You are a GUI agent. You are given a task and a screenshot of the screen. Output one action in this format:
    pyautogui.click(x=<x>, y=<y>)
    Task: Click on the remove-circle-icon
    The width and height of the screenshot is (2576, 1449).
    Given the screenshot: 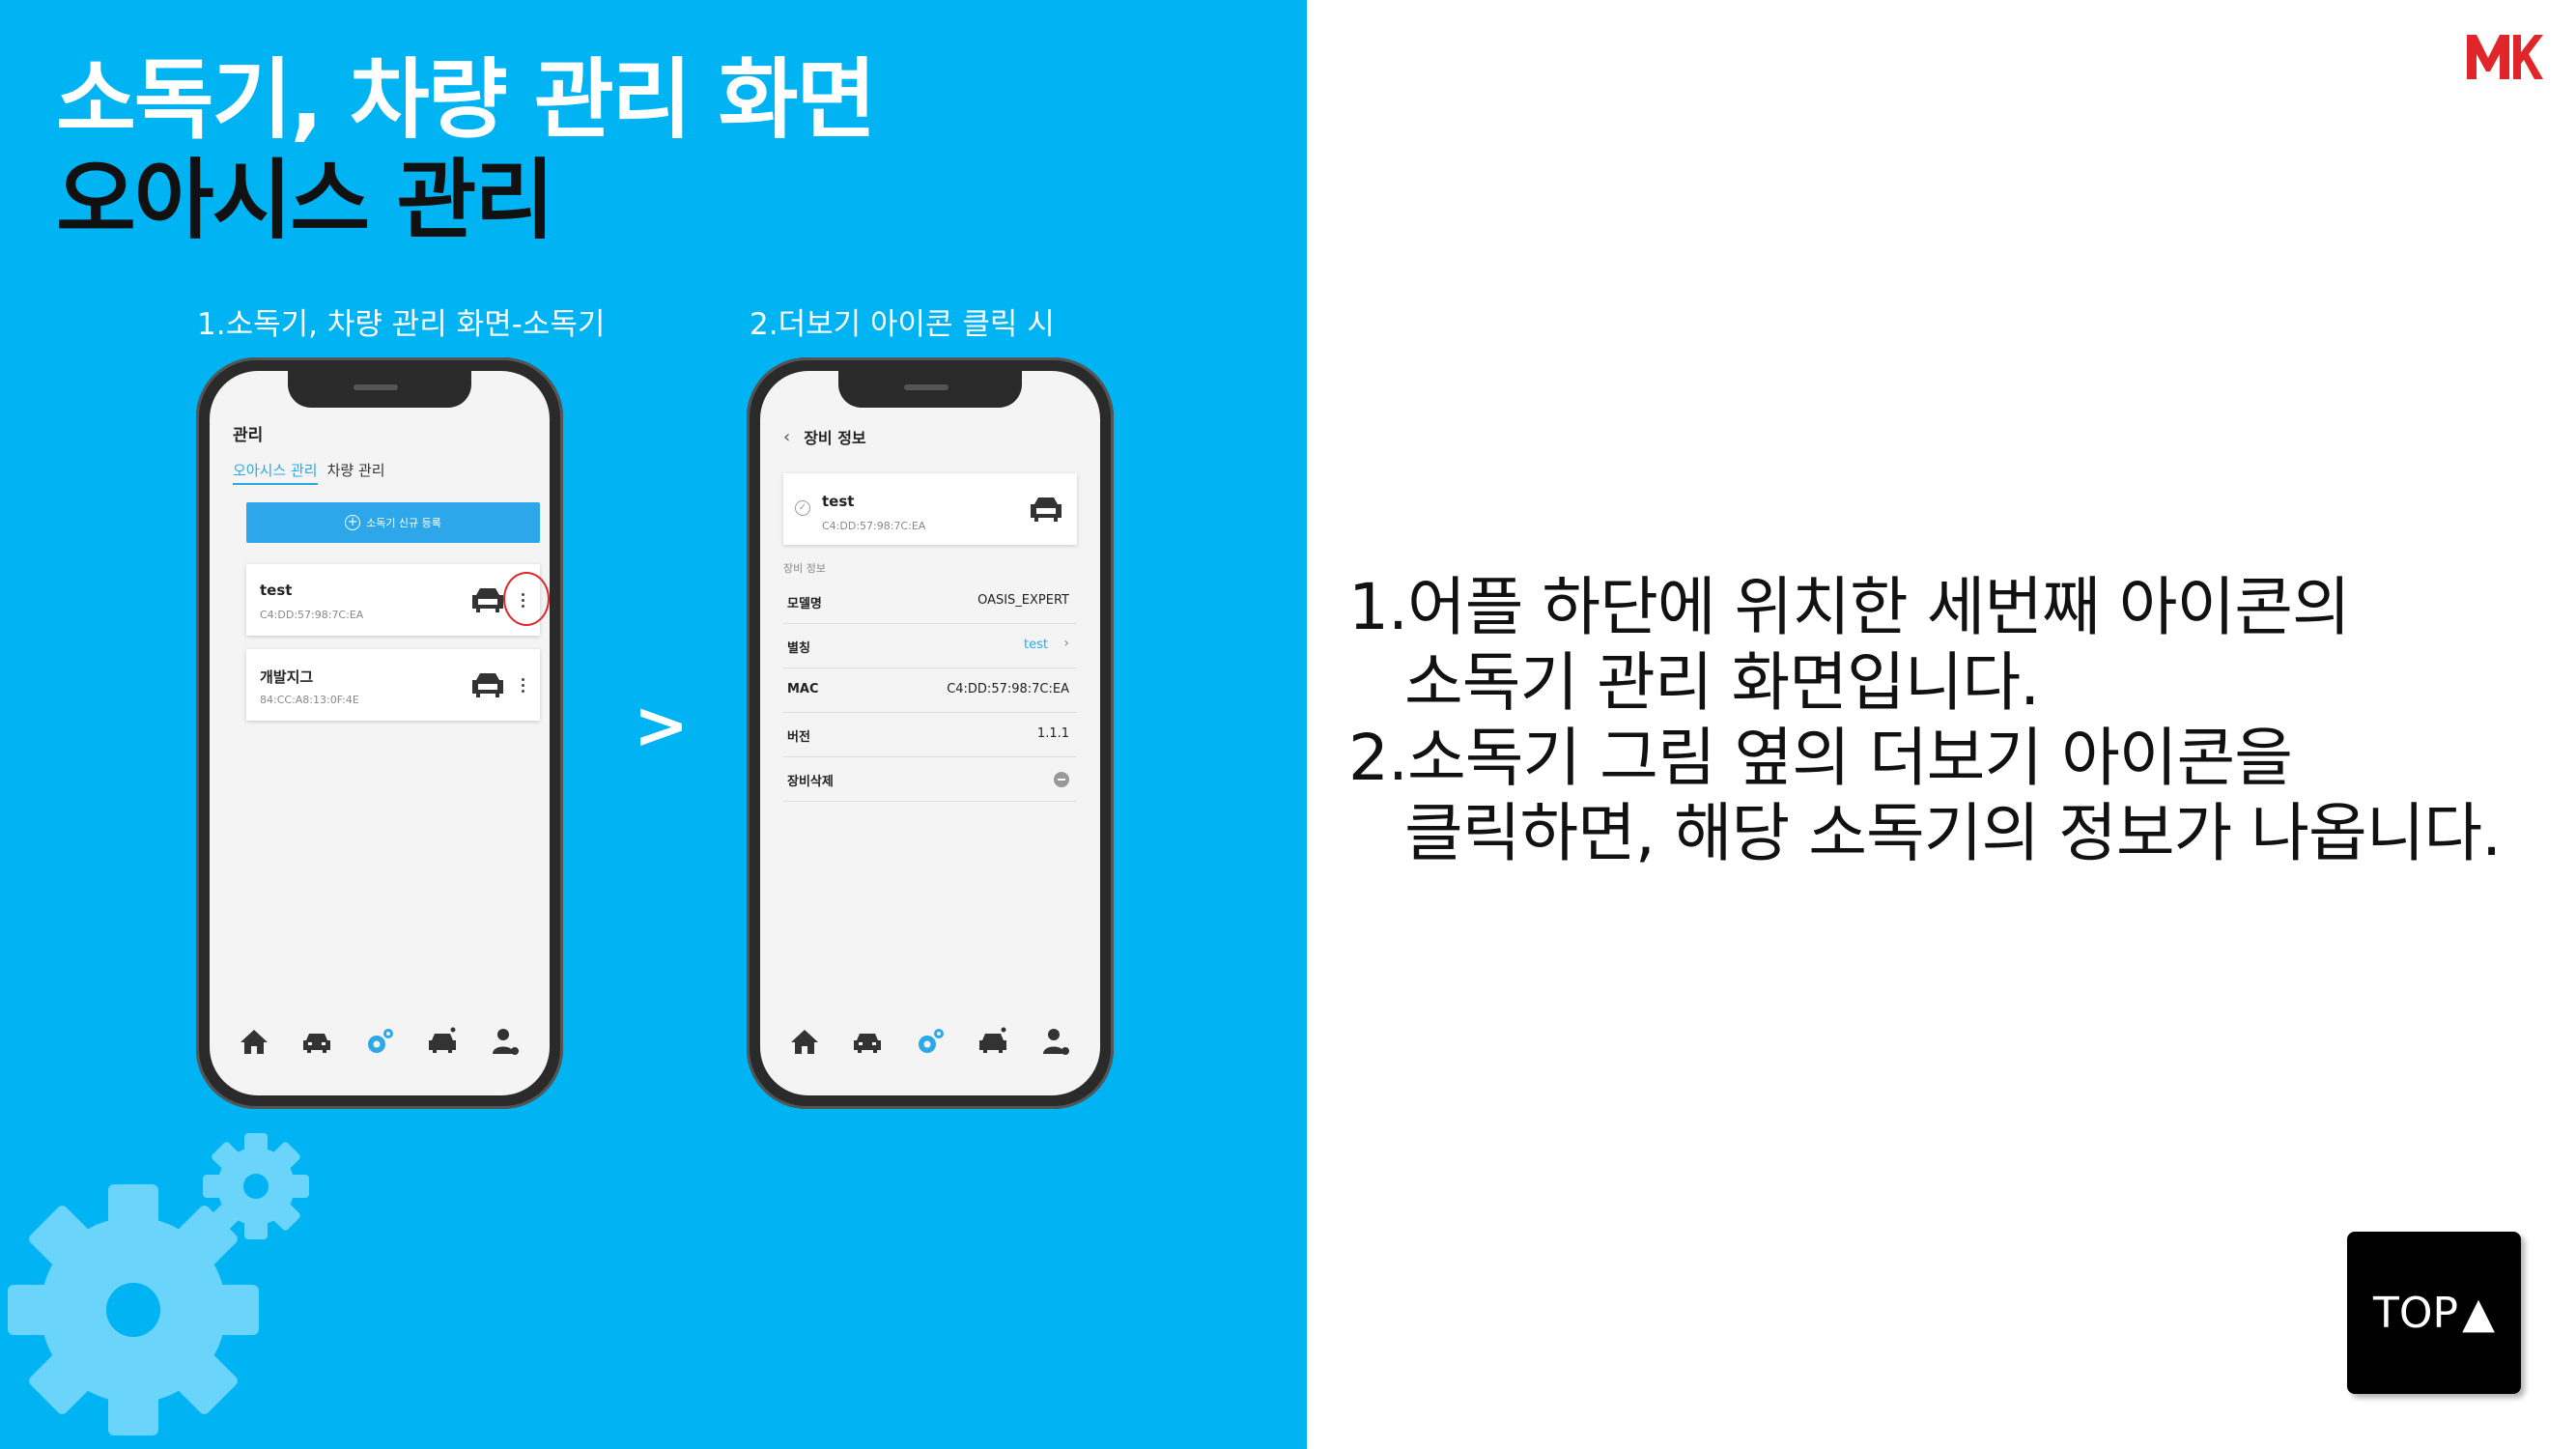 What is the action you would take?
    pyautogui.click(x=1061, y=779)
    